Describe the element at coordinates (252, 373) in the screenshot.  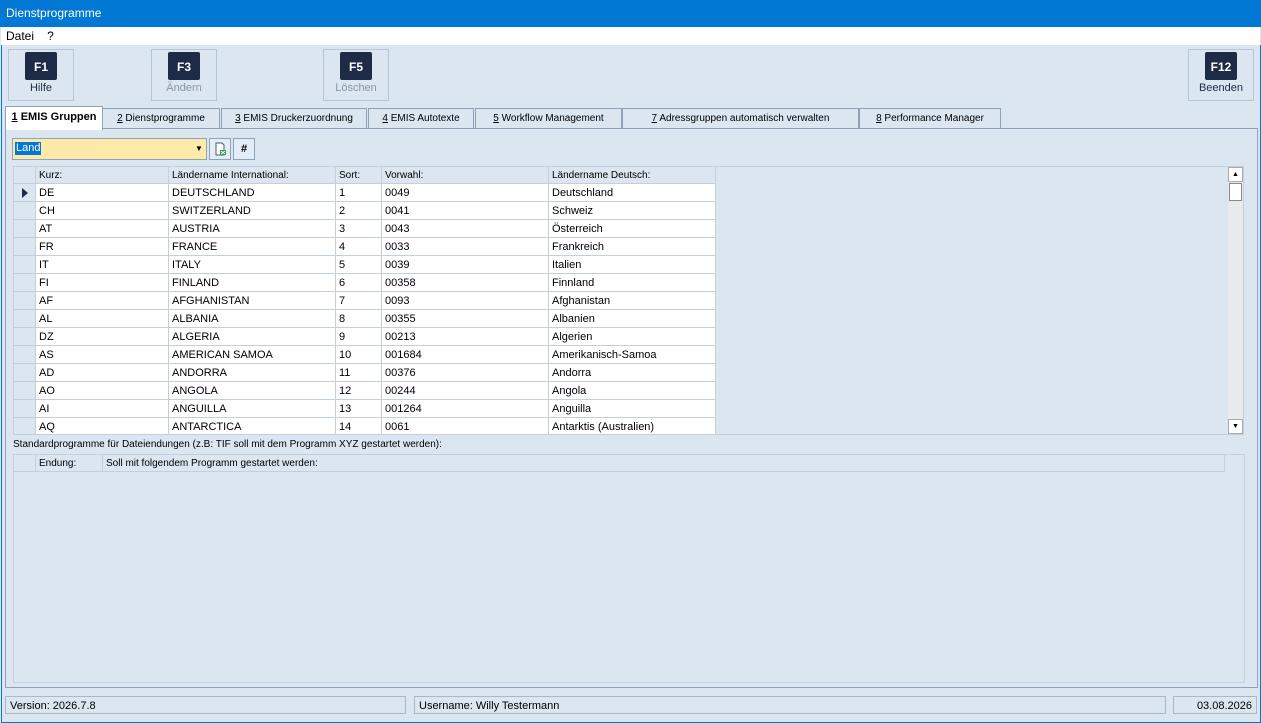
I see `cell-international: ANDORRA` at that location.